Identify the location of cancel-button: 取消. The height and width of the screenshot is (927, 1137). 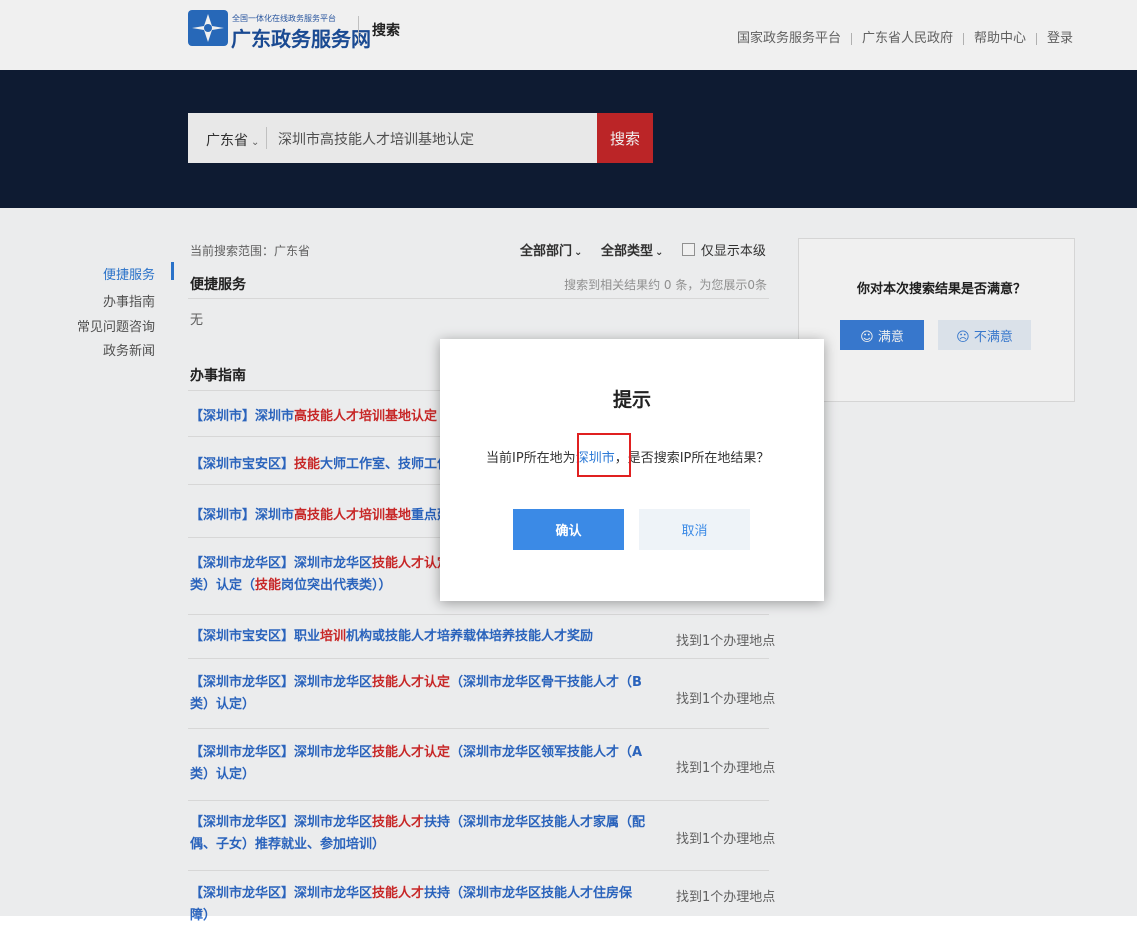
(694, 529).